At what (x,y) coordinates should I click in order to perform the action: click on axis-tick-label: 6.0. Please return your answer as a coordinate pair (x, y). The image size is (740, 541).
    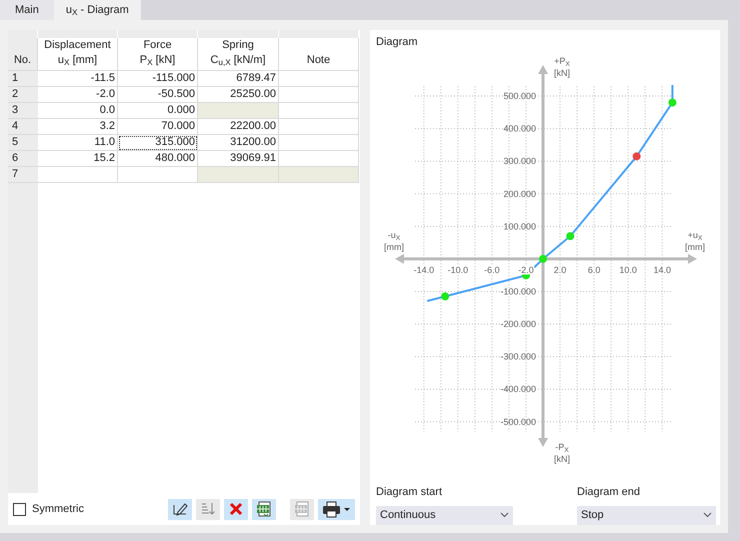
    Looking at the image, I should click on (594, 269).